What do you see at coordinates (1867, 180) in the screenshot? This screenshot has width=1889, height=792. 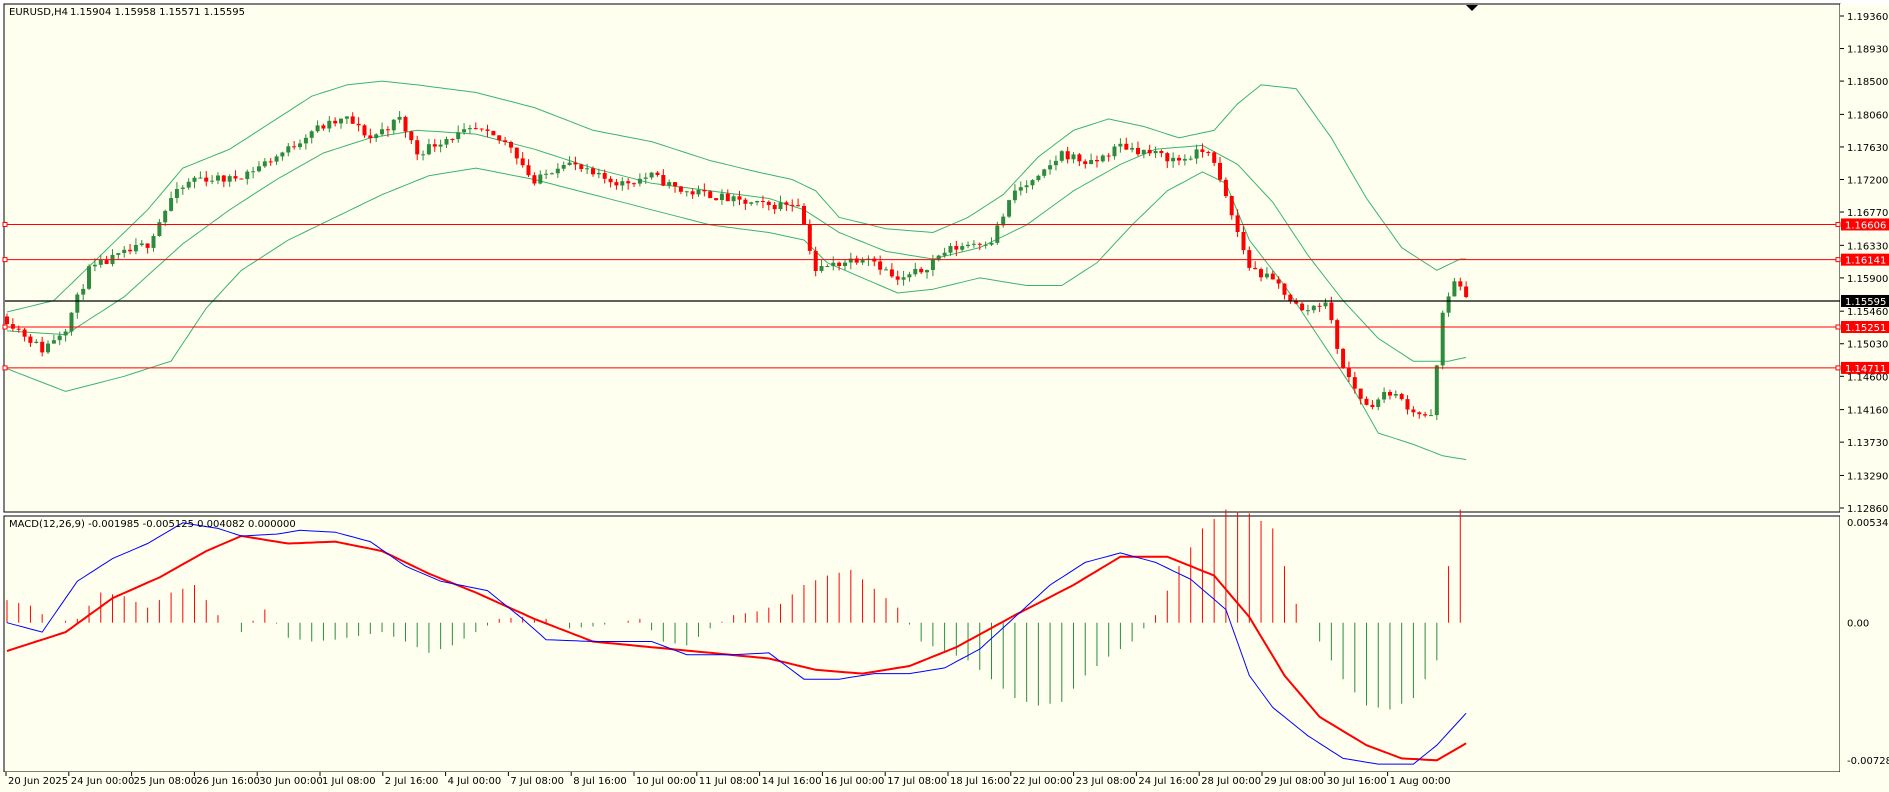 I see `price-tick-label: 1.17200` at bounding box center [1867, 180].